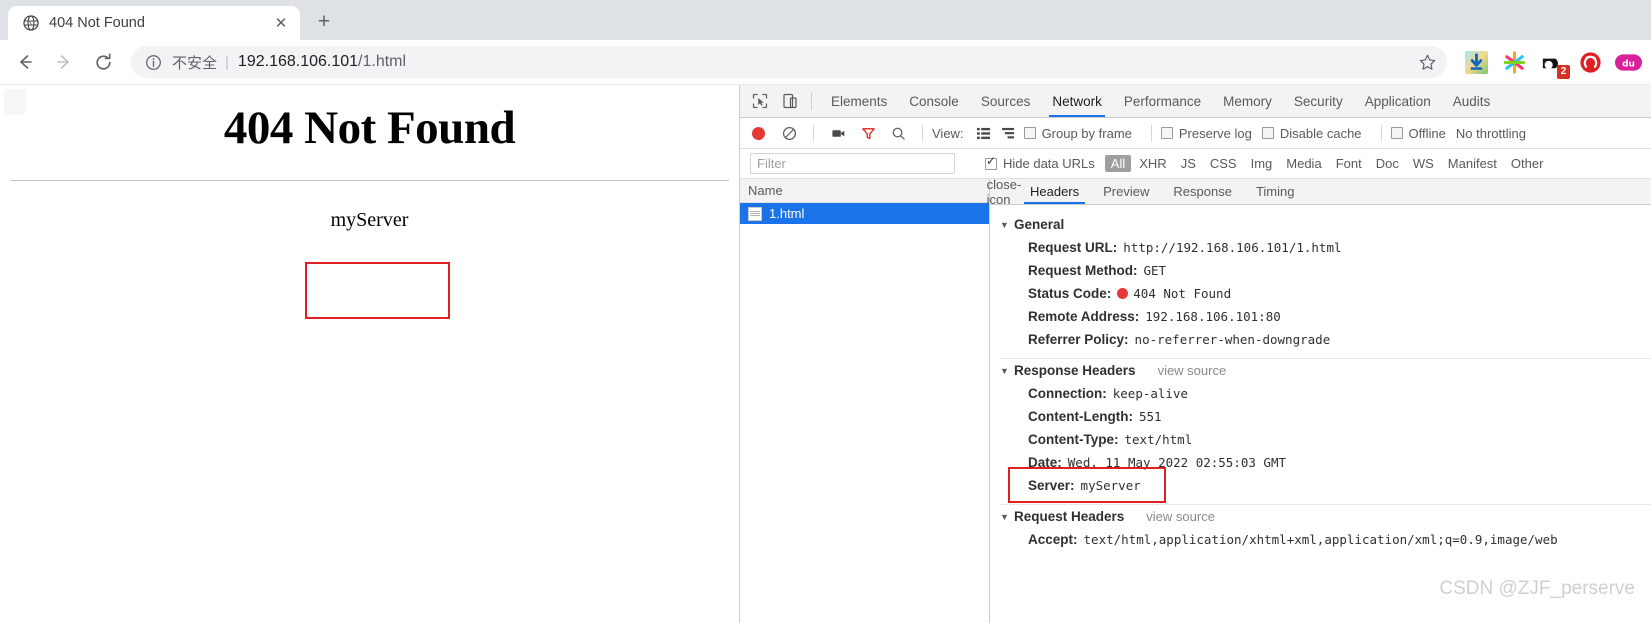 The width and height of the screenshot is (1651, 623). What do you see at coordinates (1387, 163) in the screenshot?
I see `filter-type-doc: Doc` at bounding box center [1387, 163].